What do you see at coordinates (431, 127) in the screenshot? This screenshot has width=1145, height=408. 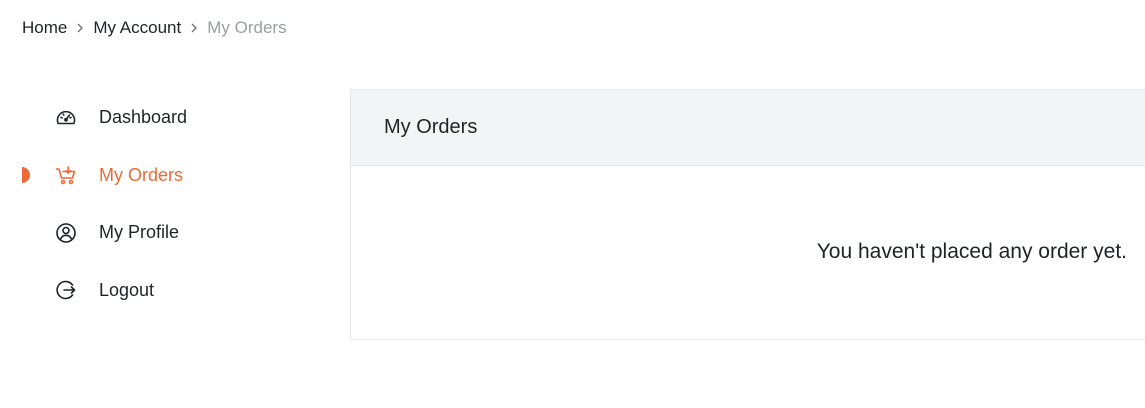 I see `page-title: My Orders` at bounding box center [431, 127].